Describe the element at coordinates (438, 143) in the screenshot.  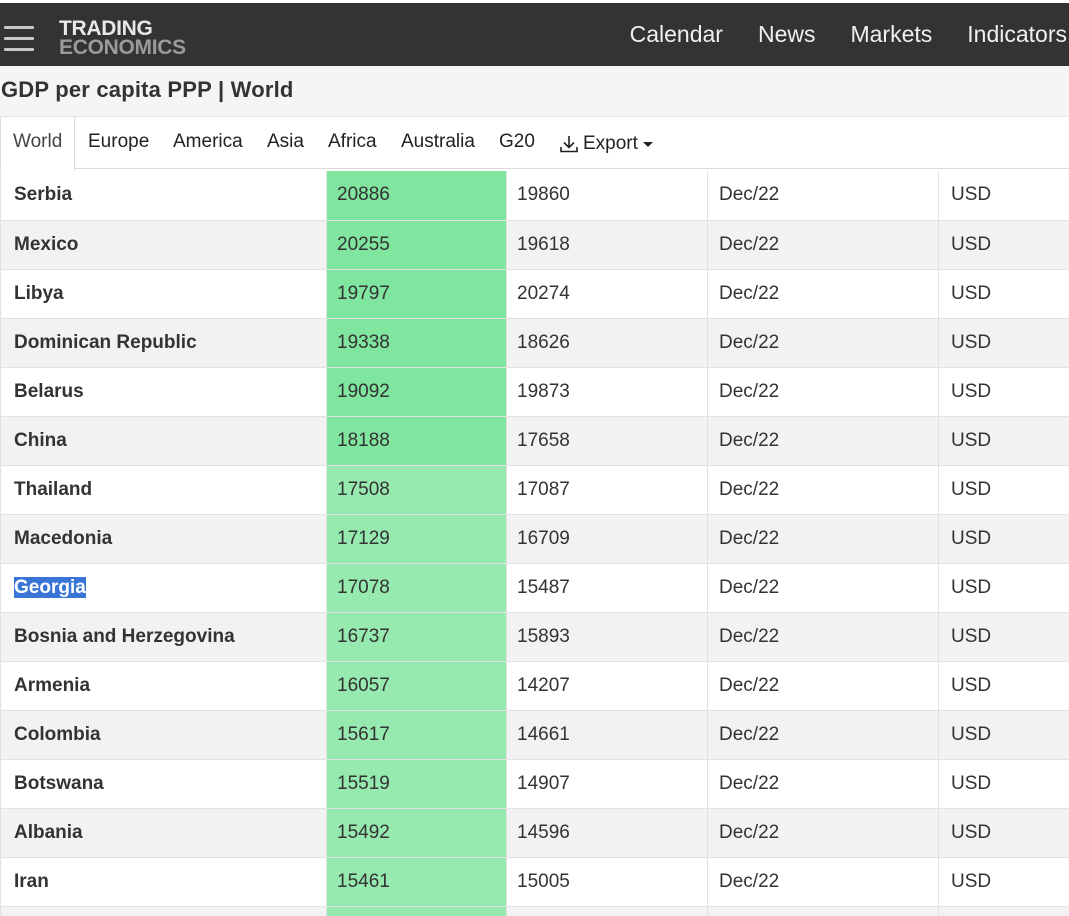
I see `tab-australia: Australia` at that location.